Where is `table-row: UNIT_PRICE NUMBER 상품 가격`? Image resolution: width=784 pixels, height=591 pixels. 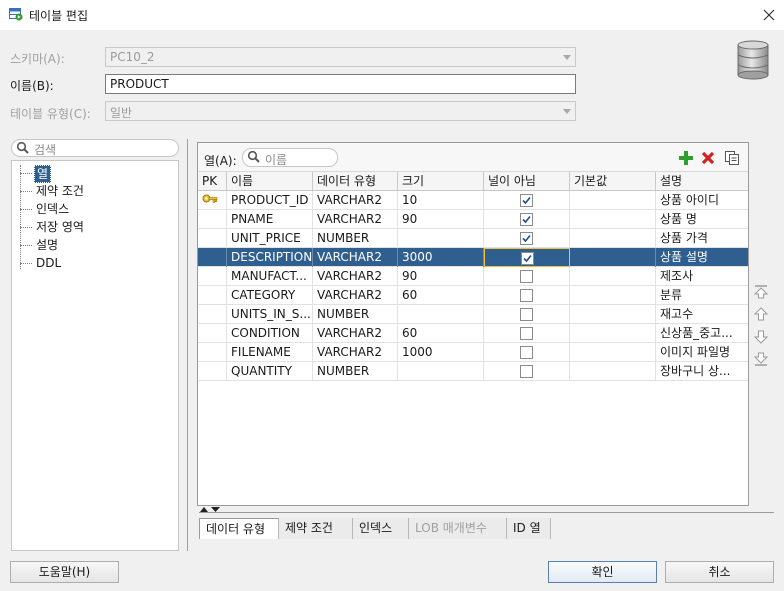 table-row: UNIT_PRICE NUMBER 상품 가격 is located at coordinates (473, 238).